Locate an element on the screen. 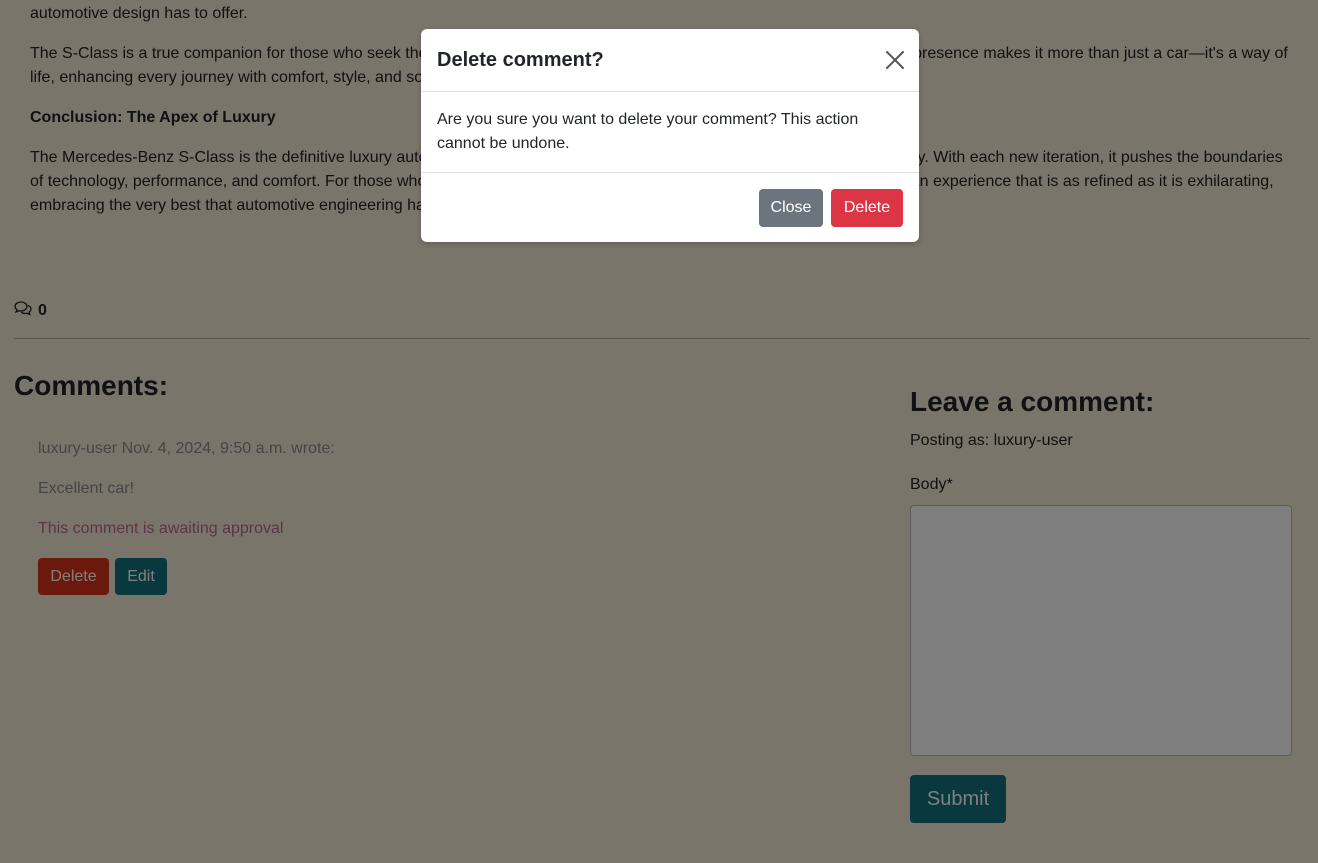  modal-close-button: Close is located at coordinates (791, 208).